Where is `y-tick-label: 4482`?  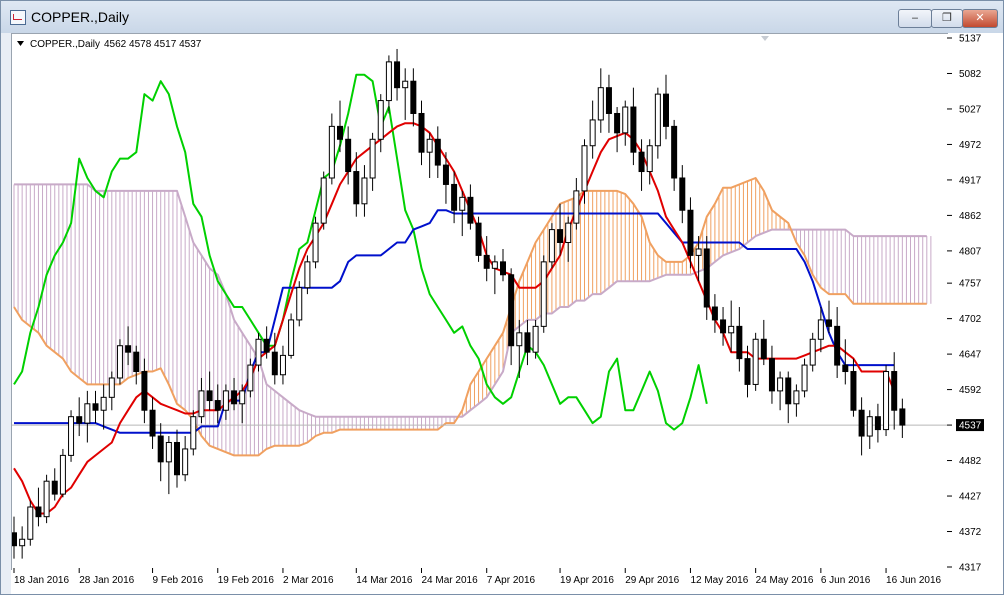
y-tick-label: 4482 is located at coordinates (970, 461).